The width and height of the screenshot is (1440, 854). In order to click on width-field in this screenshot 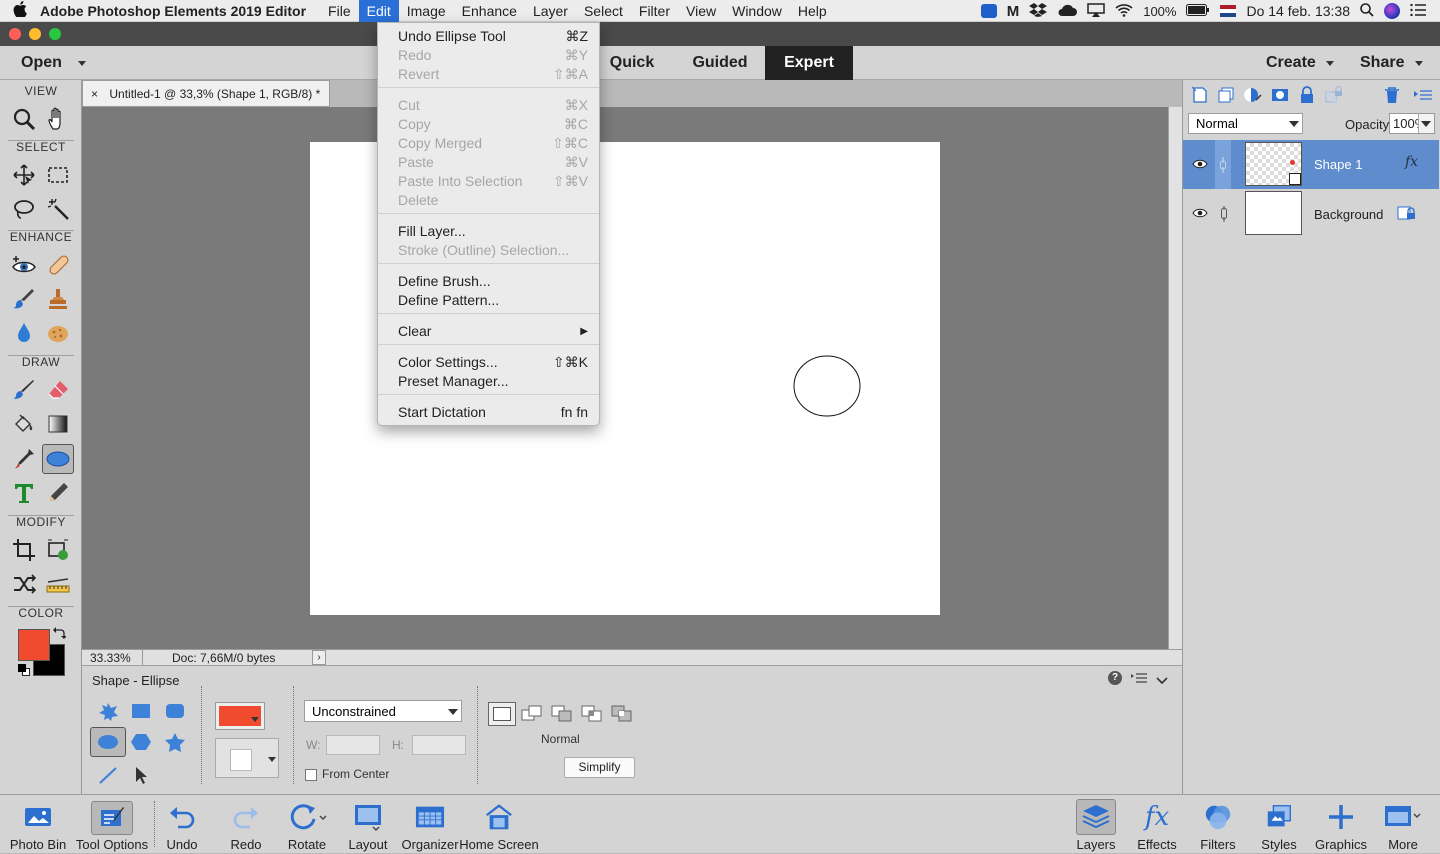, I will do `click(353, 745)`.